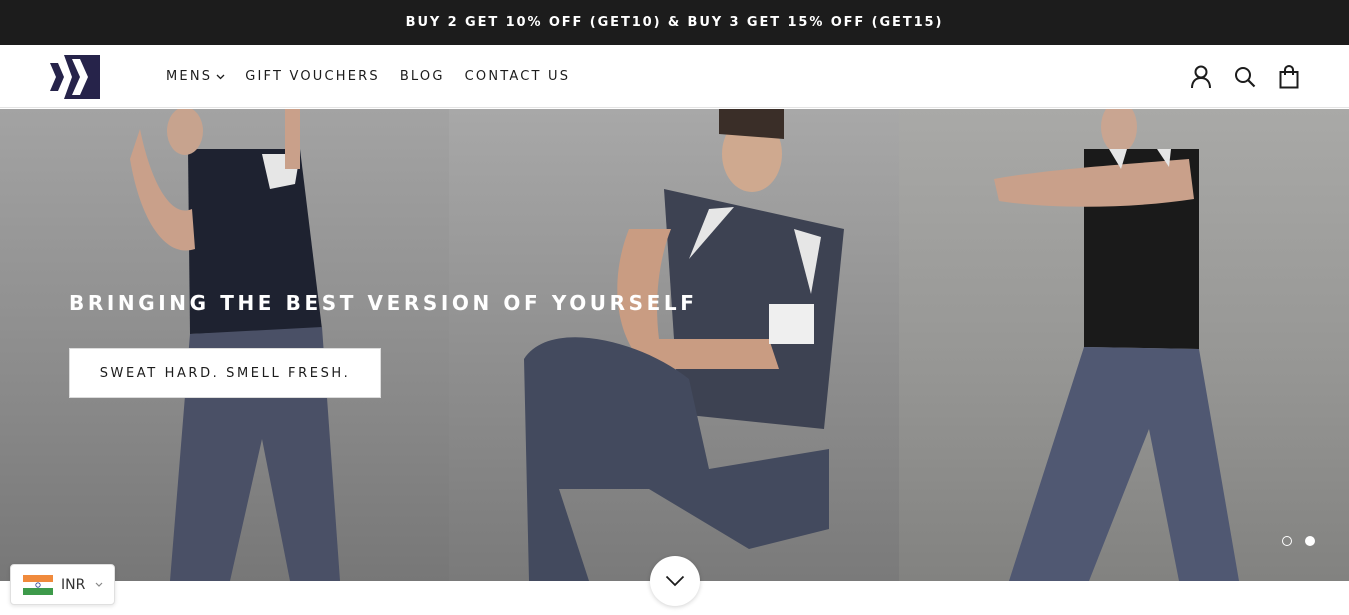  What do you see at coordinates (75, 77) in the screenshot?
I see `brand-logo-icon` at bounding box center [75, 77].